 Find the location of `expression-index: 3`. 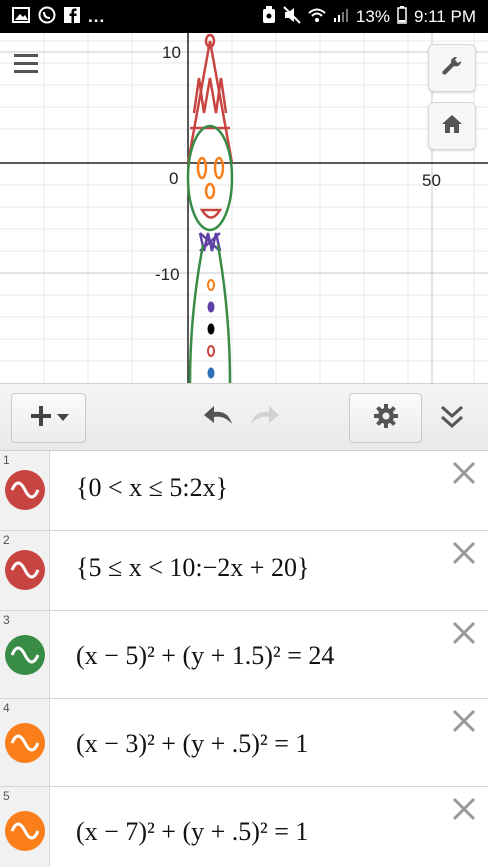

expression-index: 3 is located at coordinates (6, 620).